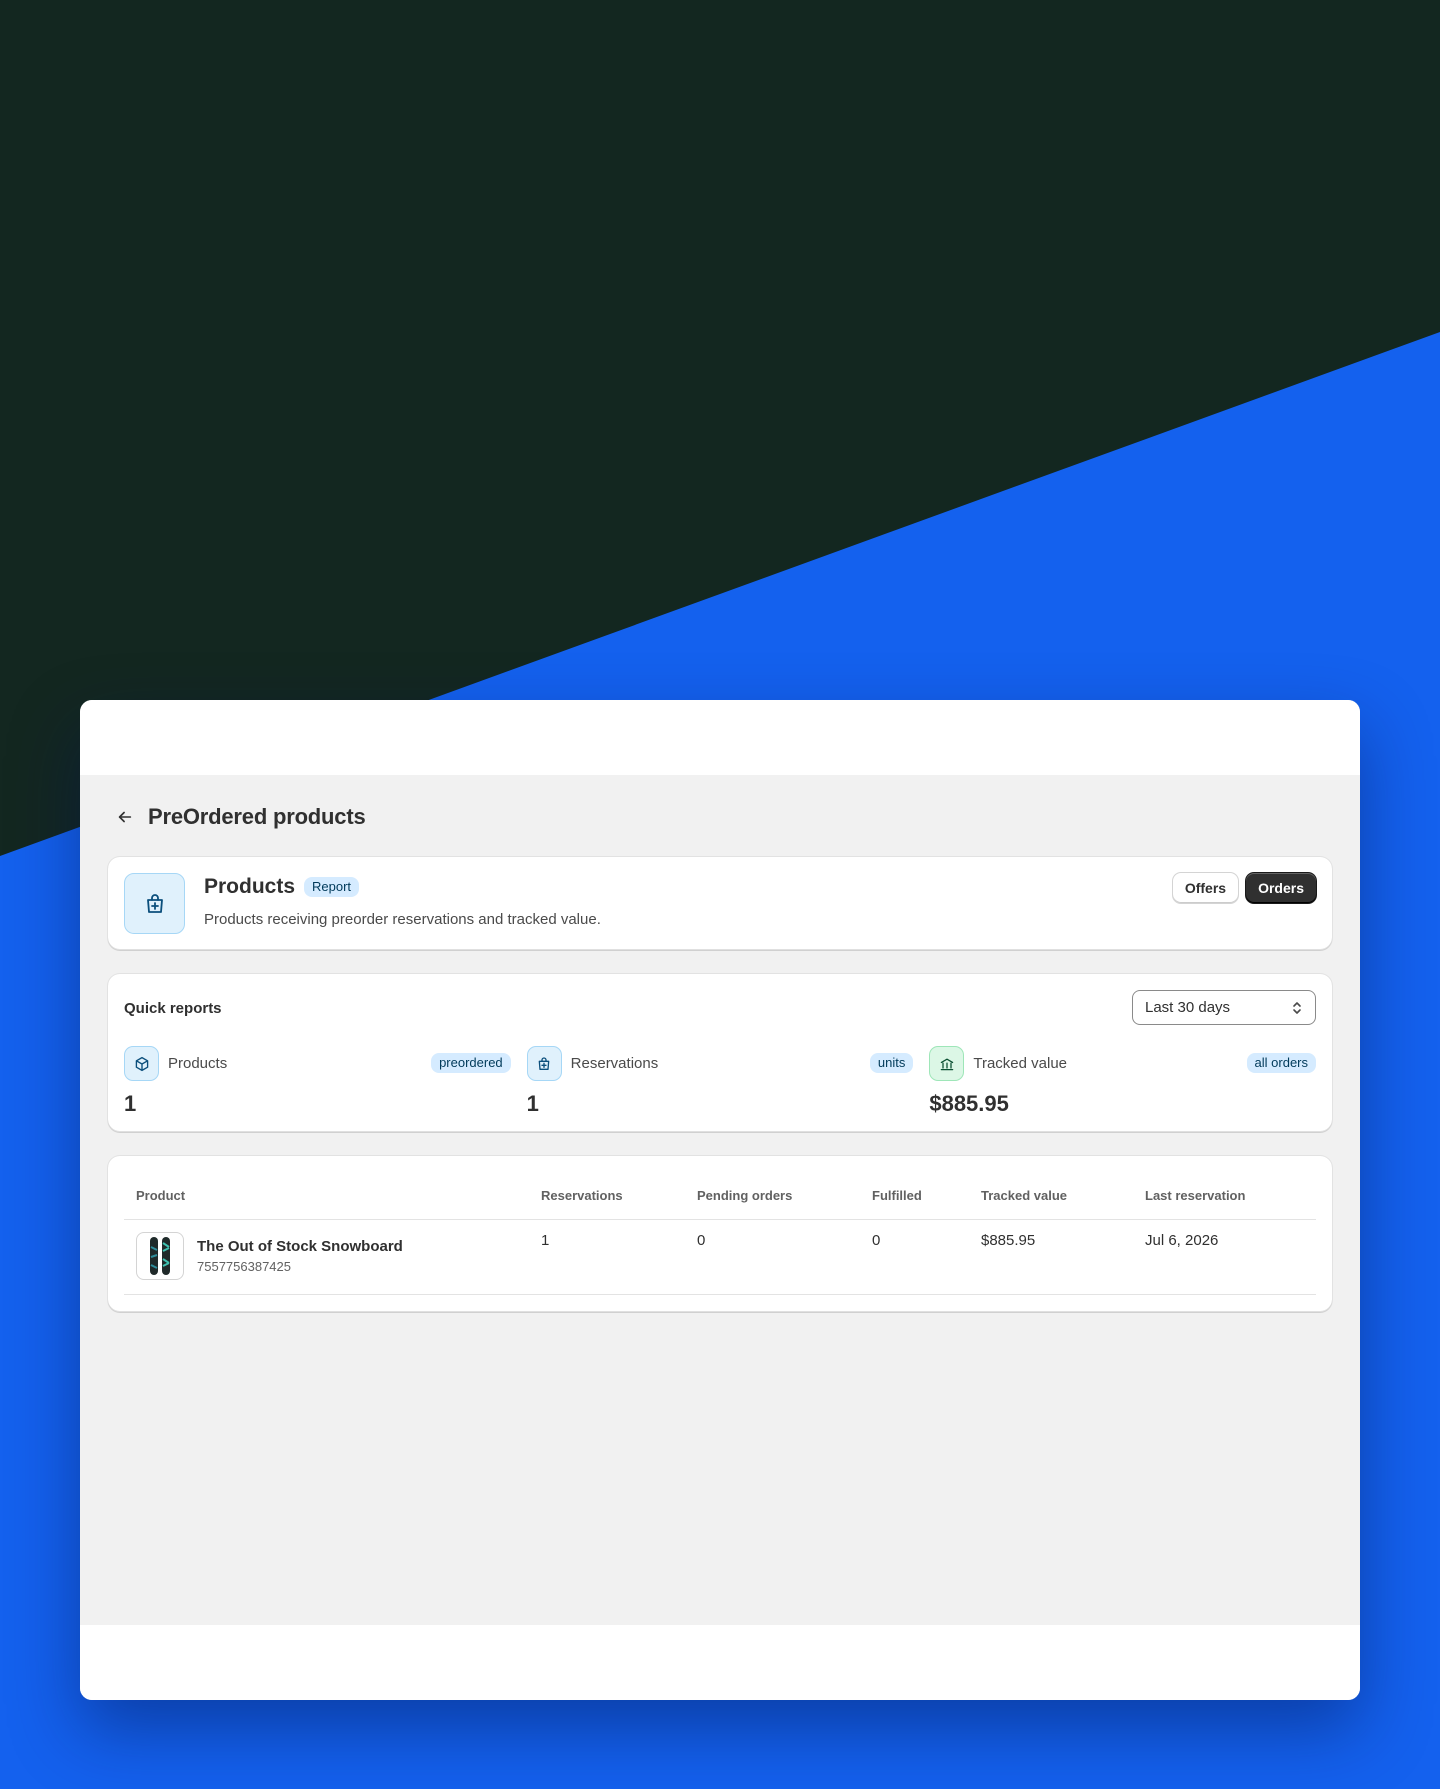 Image resolution: width=1440 pixels, height=1789 pixels. Describe the element at coordinates (607, 1196) in the screenshot. I see `column-header-reservations: Reservations` at that location.